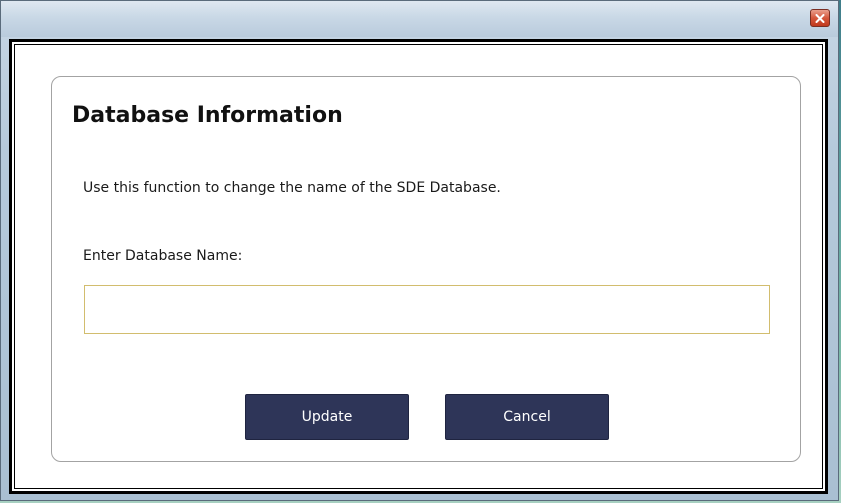 This screenshot has width=841, height=503. I want to click on database-name-input, so click(427, 309).